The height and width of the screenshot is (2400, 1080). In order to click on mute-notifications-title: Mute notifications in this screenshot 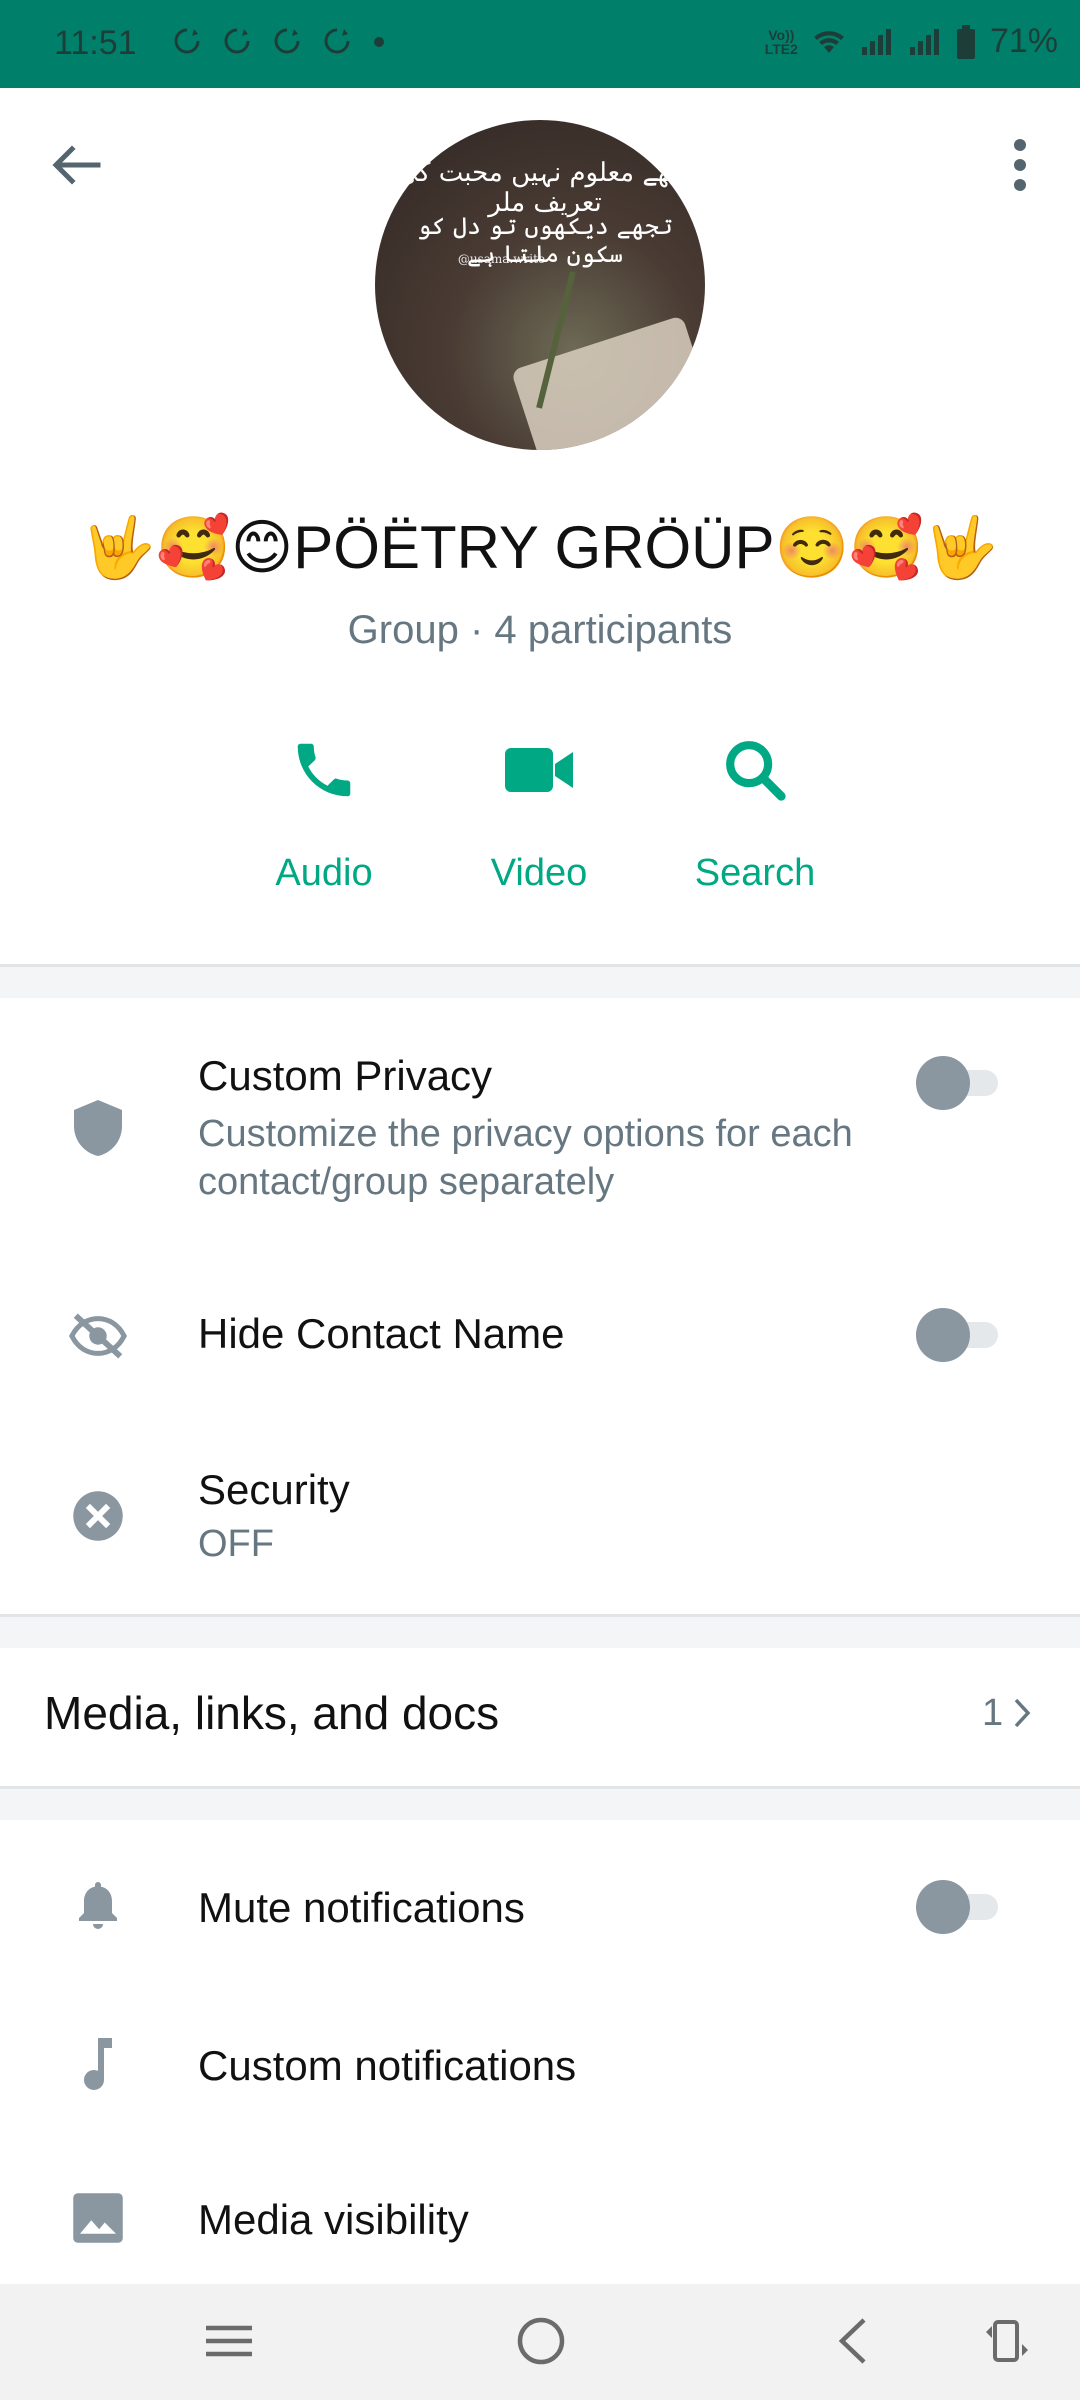, I will do `click(361, 1907)`.